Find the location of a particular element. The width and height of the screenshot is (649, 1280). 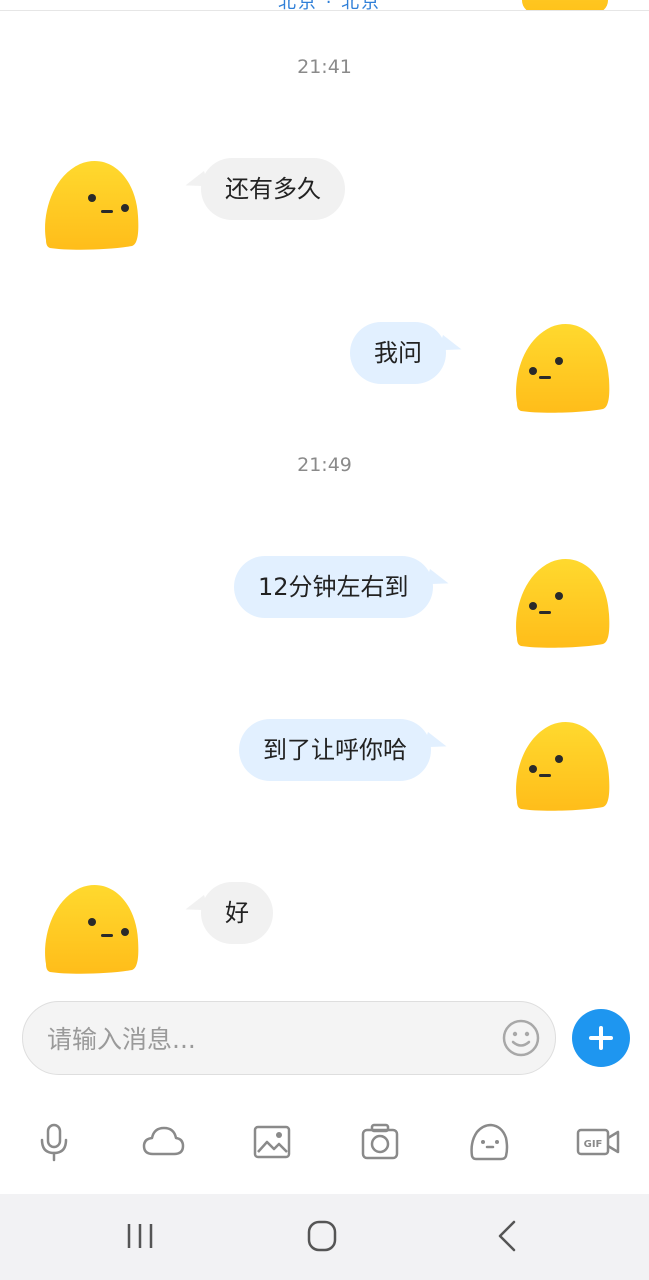

outgoing-message-bubble: 我问 is located at coordinates (398, 353).